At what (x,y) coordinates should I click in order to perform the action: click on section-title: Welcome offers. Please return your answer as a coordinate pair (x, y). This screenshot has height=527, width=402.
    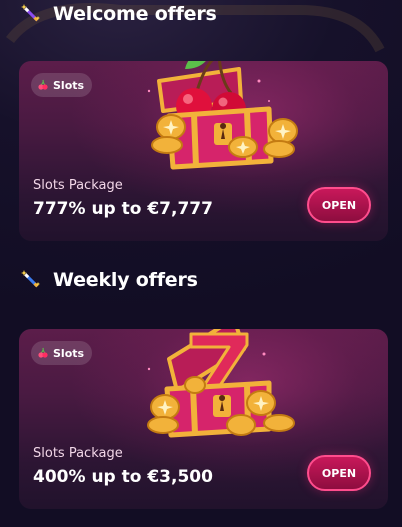
    Looking at the image, I should click on (135, 14).